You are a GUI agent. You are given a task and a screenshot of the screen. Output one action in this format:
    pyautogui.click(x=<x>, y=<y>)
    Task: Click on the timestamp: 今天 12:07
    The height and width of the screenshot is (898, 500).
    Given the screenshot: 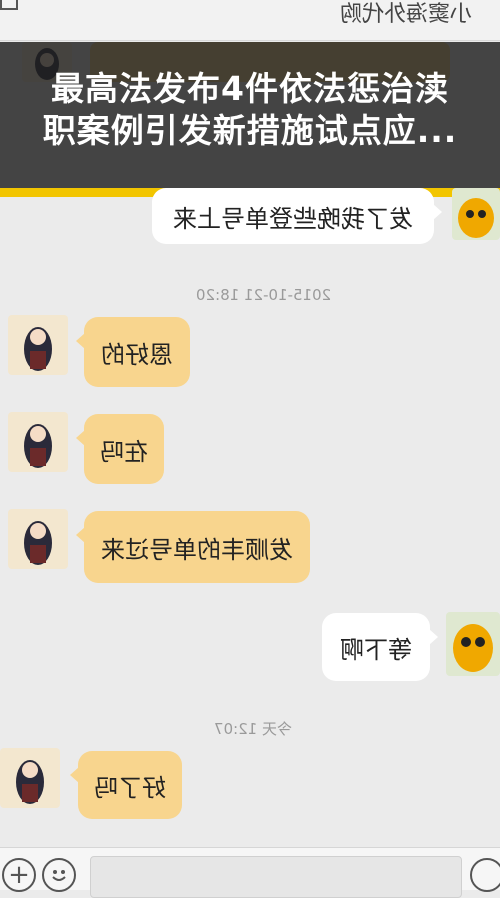 What is the action you would take?
    pyautogui.click(x=253, y=729)
    